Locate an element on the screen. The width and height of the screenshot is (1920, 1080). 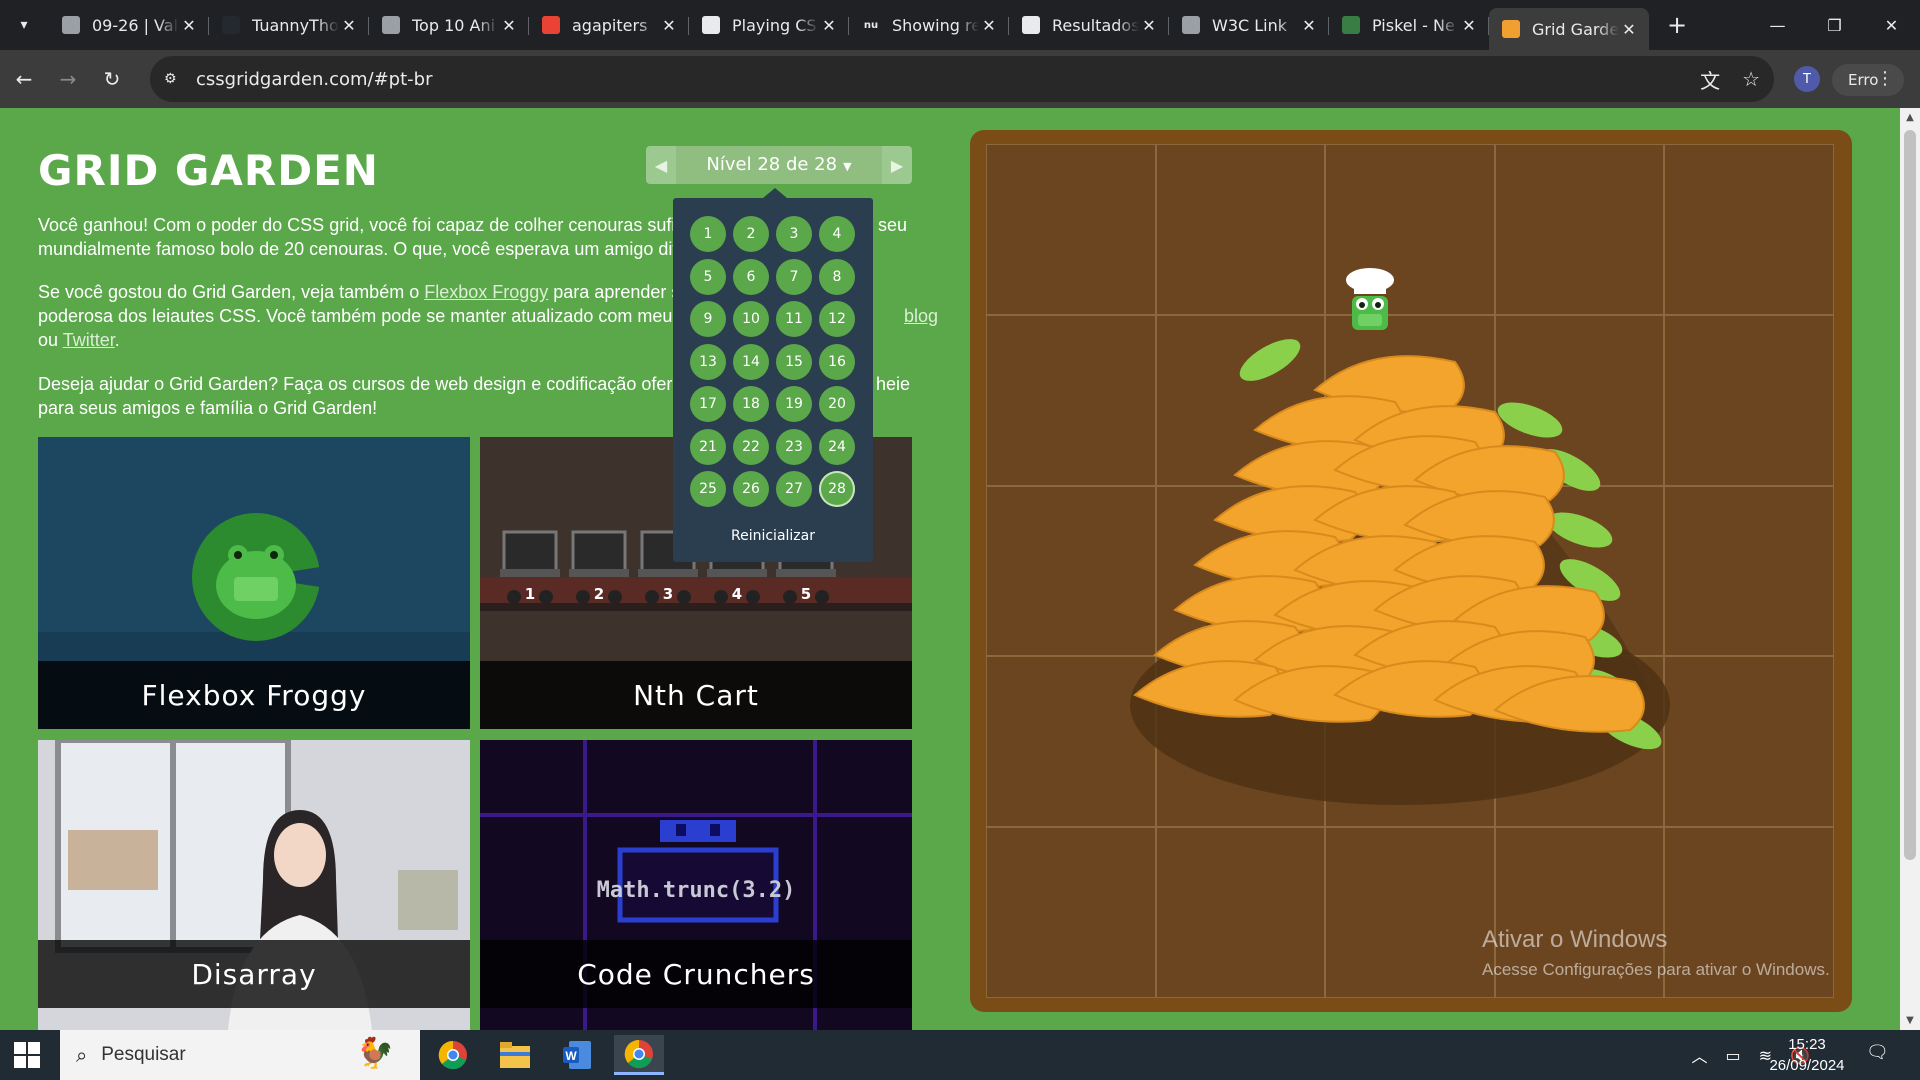
level-button: 6 is located at coordinates (751, 276).